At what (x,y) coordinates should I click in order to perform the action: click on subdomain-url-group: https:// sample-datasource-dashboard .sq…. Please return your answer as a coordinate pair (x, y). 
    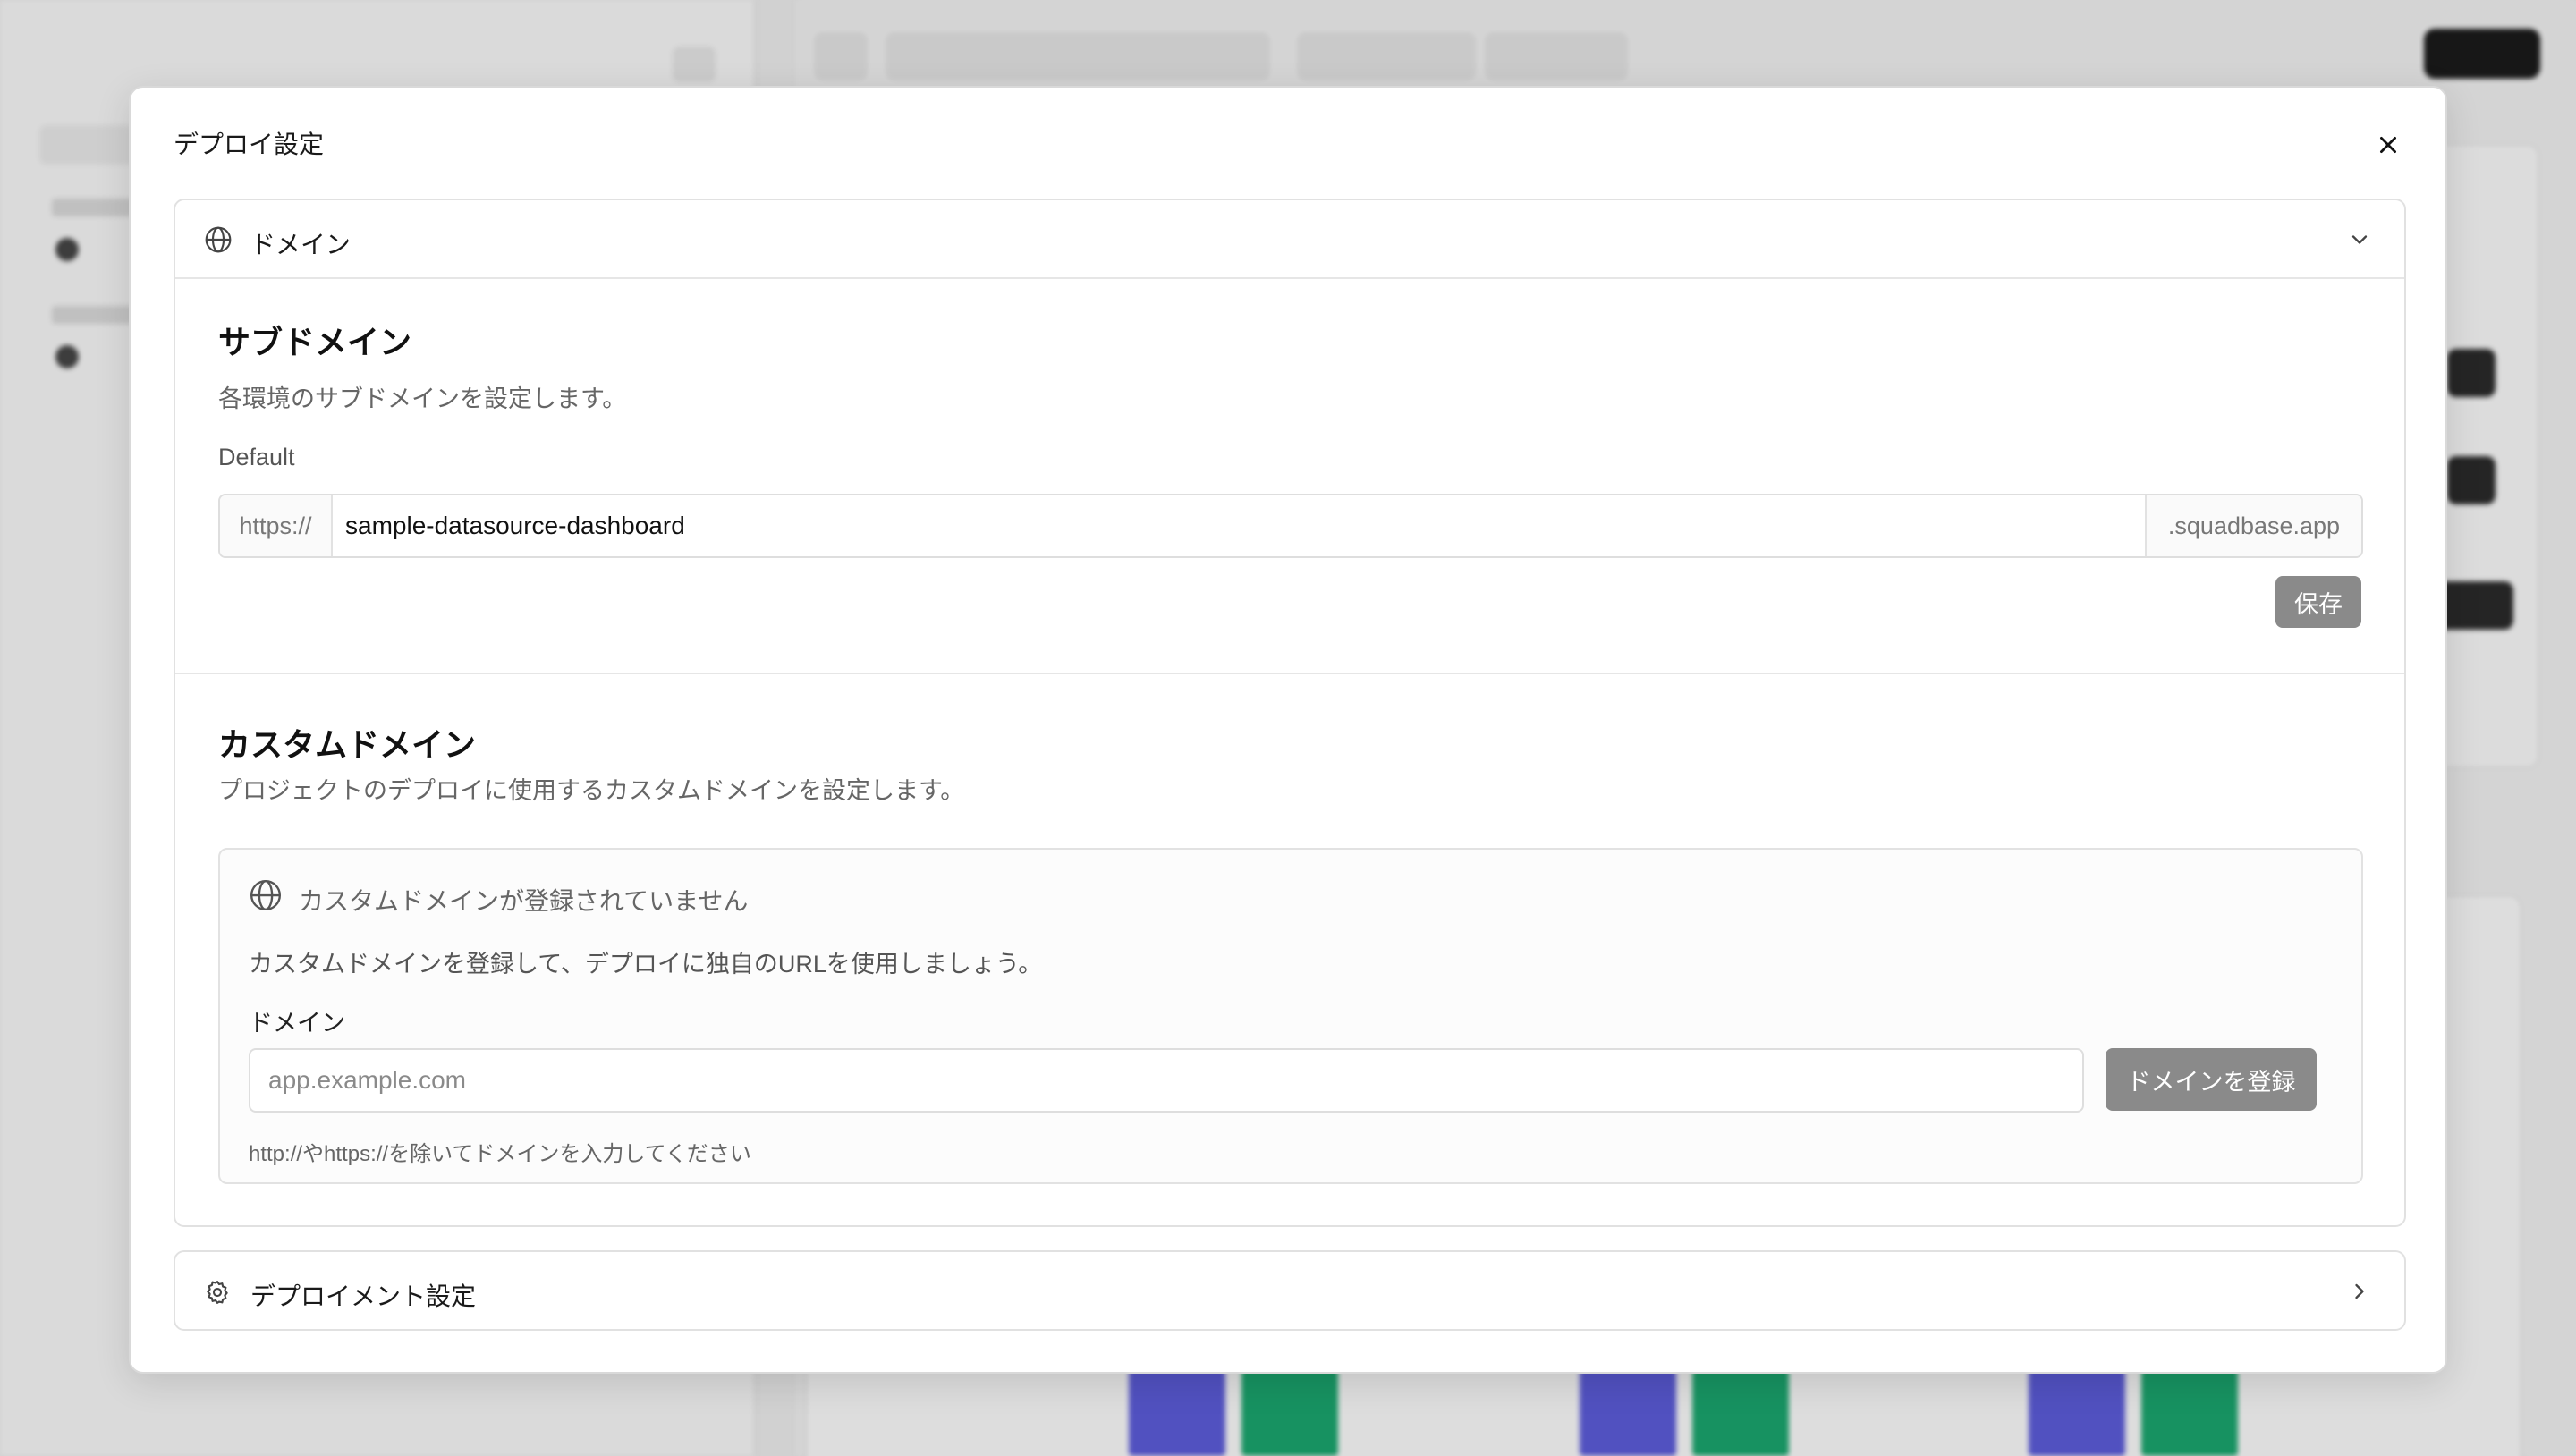
    Looking at the image, I should click on (1290, 526).